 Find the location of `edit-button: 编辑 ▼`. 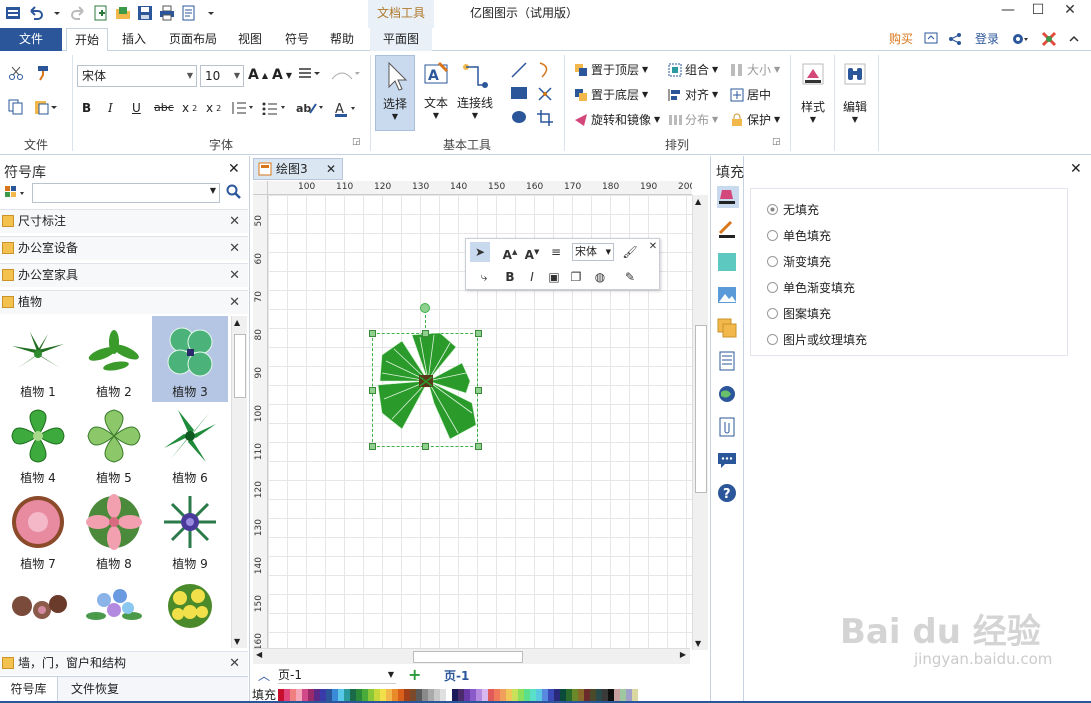

edit-button: 编辑 ▼ is located at coordinates (855, 93).